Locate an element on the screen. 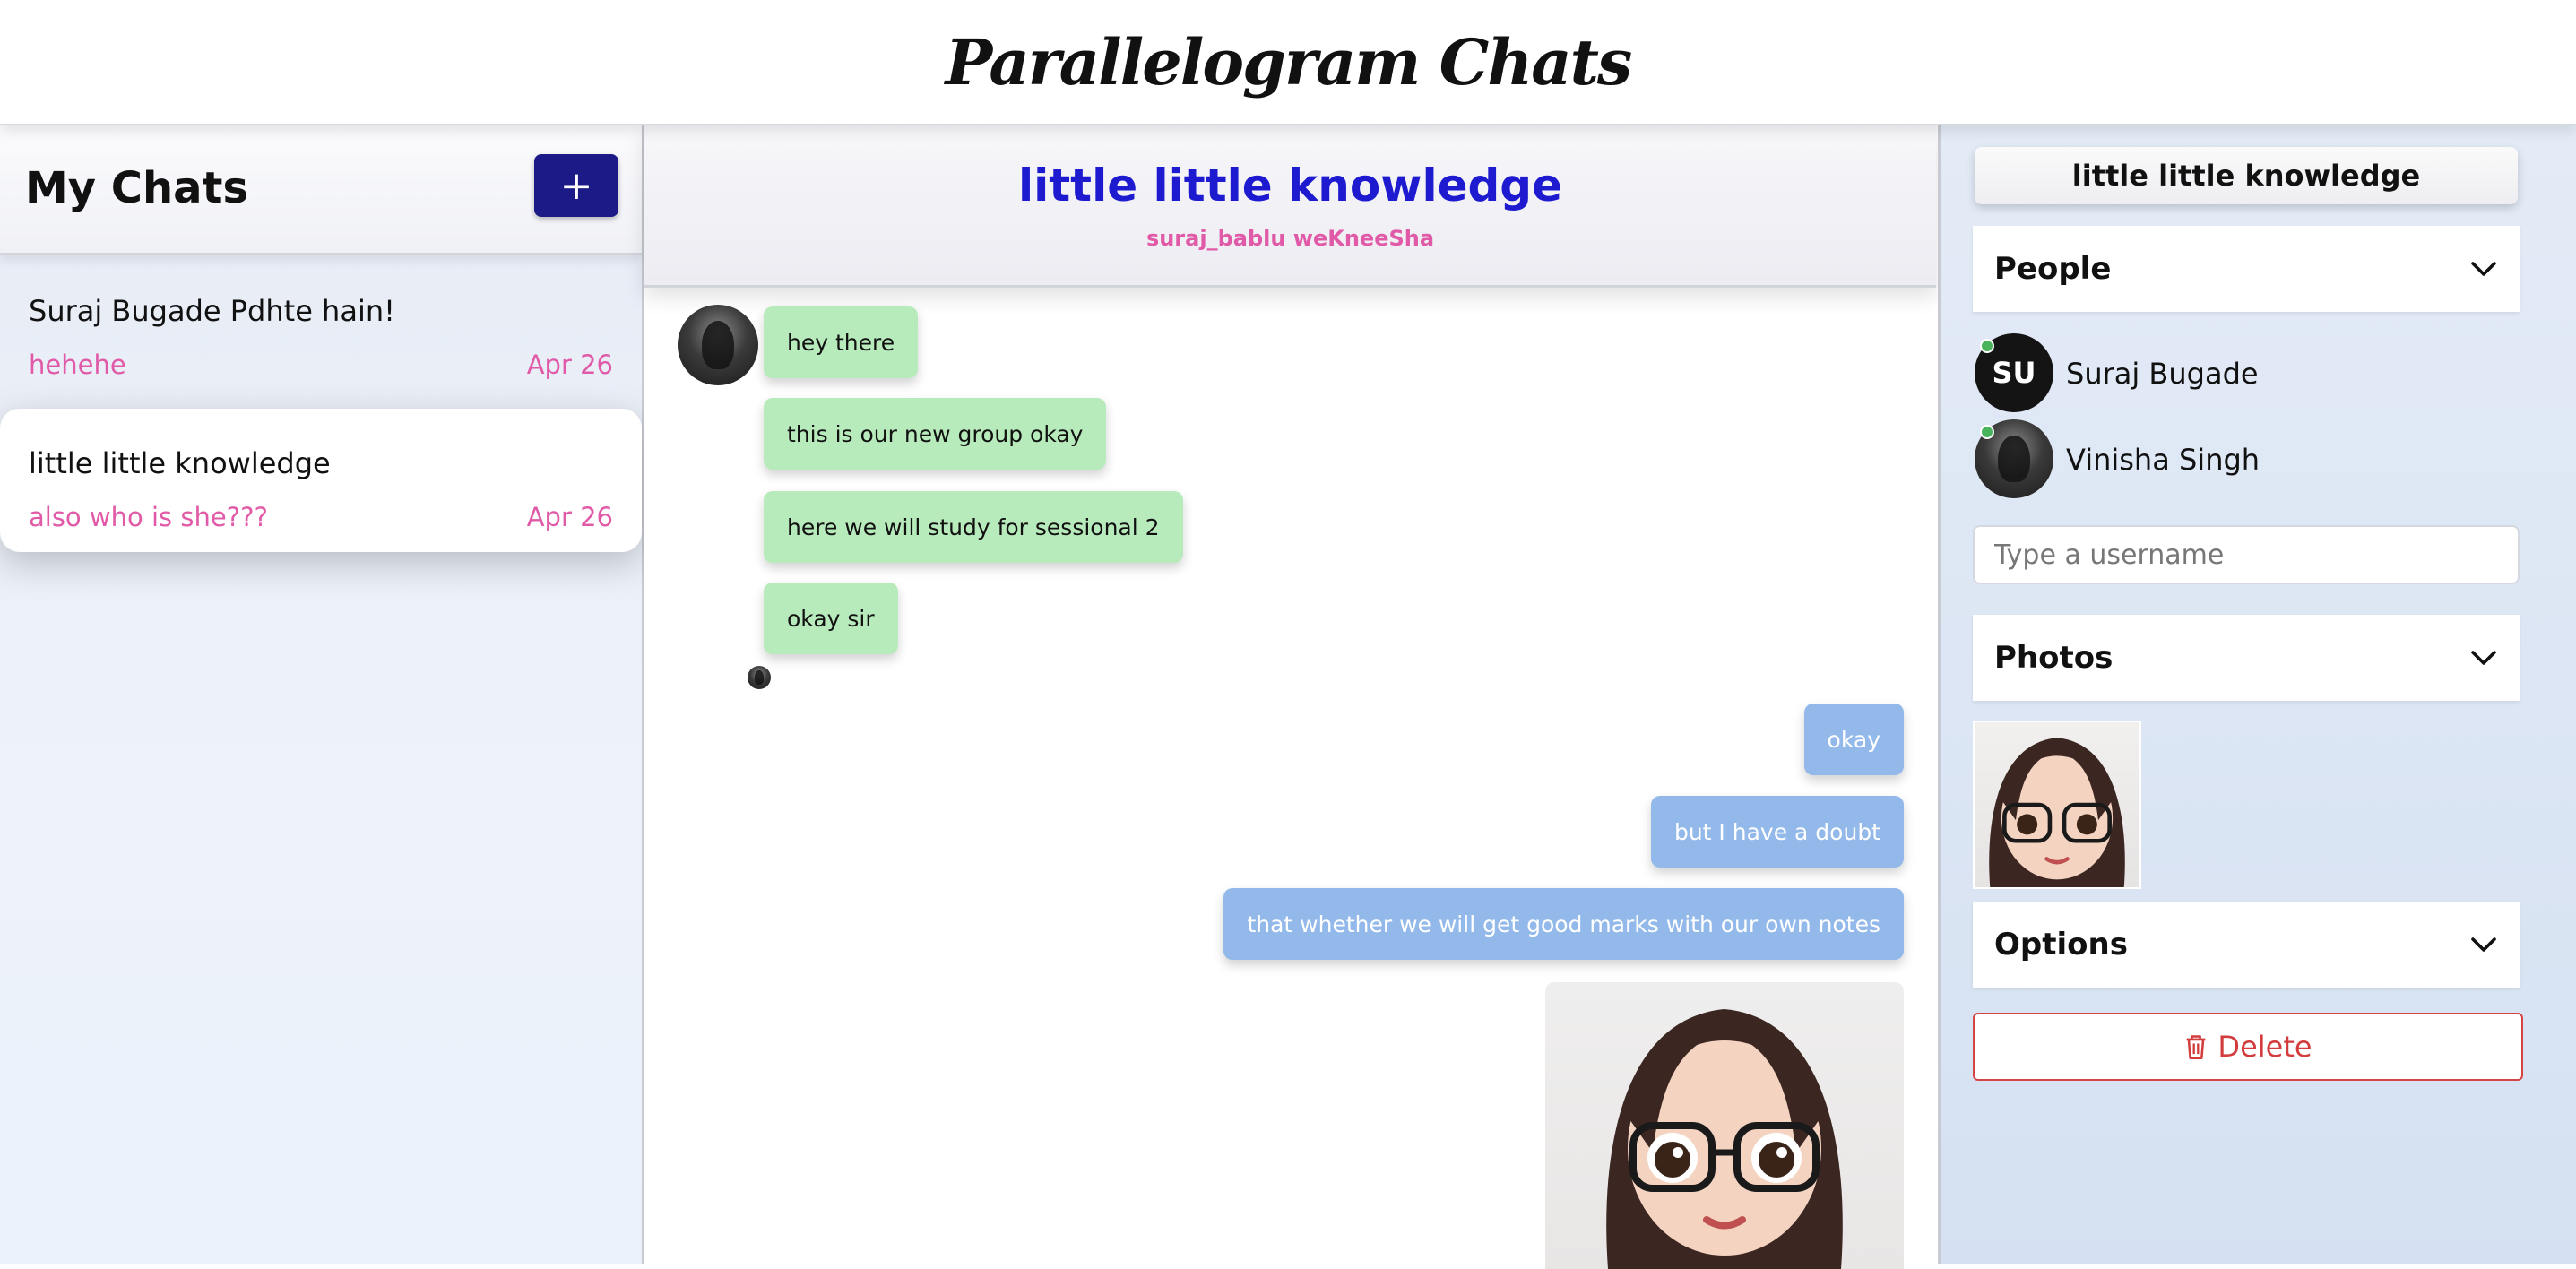 The height and width of the screenshot is (1269, 2576). message-text: but I have a doubt is located at coordinates (1776, 832).